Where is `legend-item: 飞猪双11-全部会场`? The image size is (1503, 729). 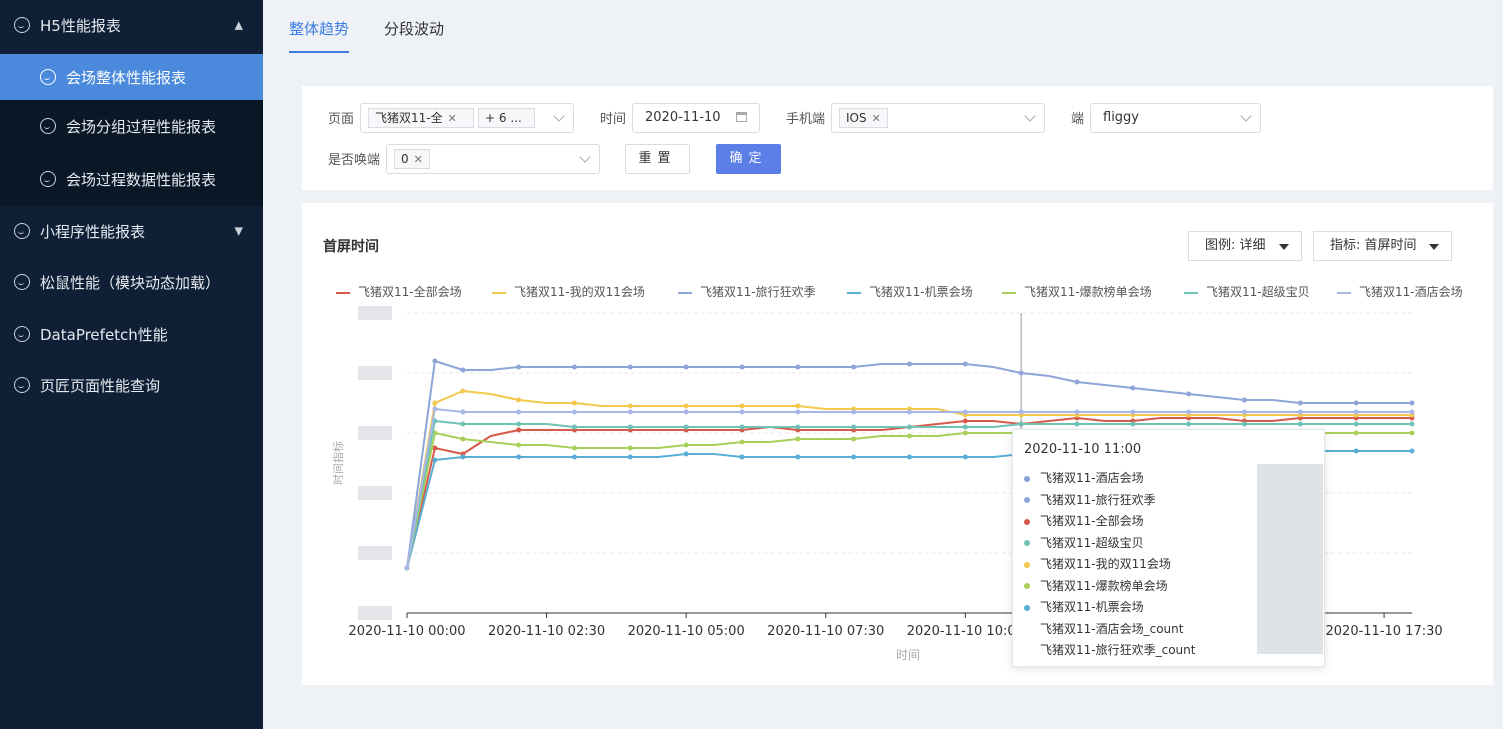
legend-item: 飞猪双11-全部会场 is located at coordinates (399, 291).